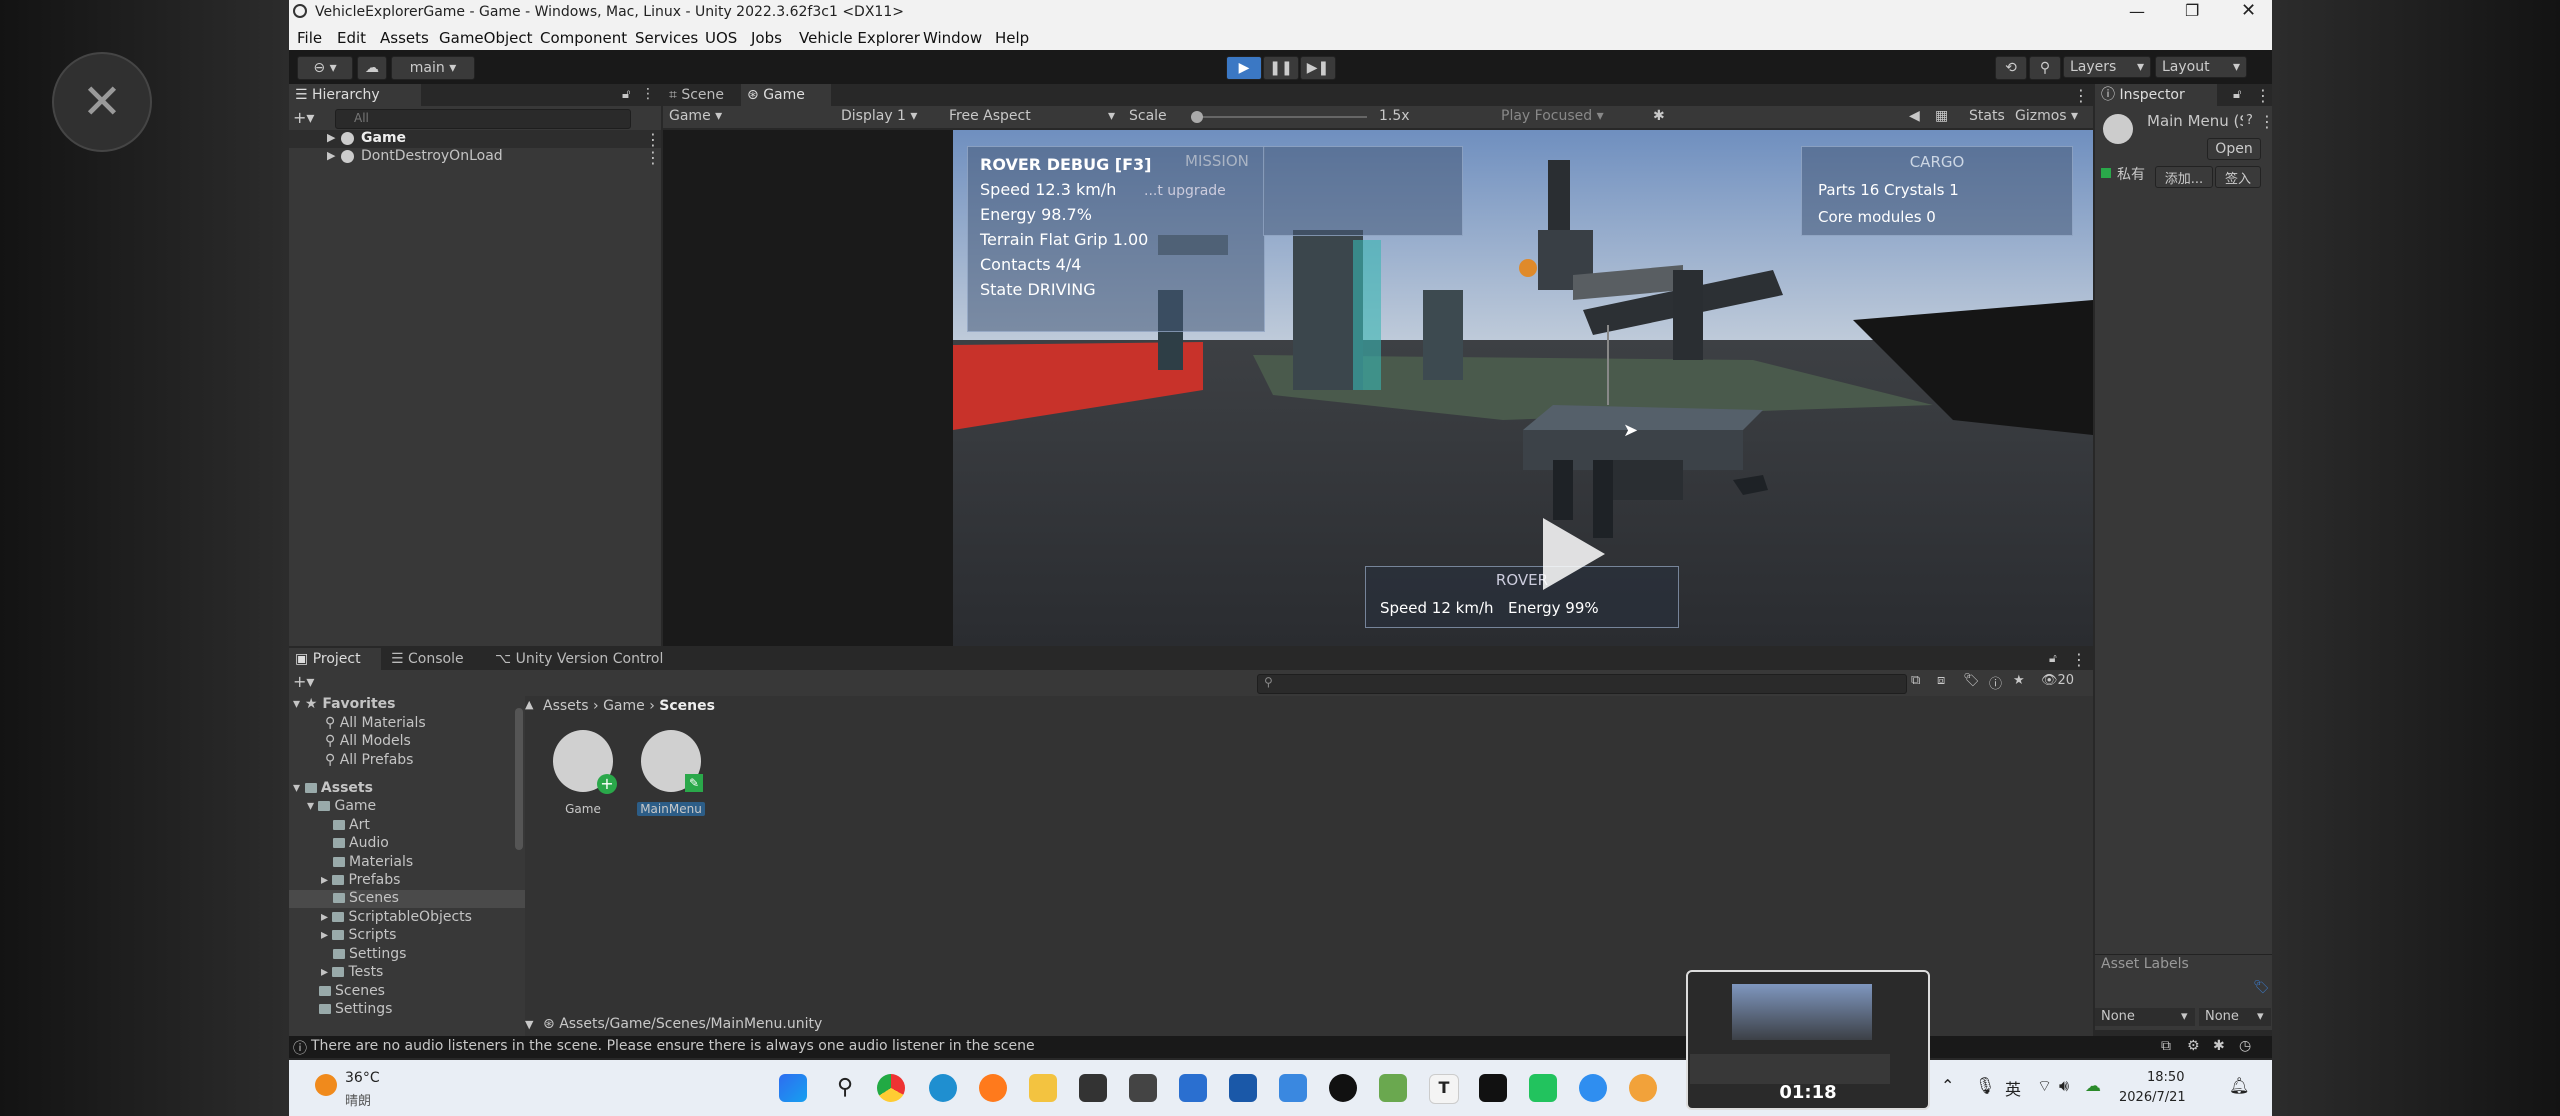 The image size is (2560, 1116). What do you see at coordinates (2044, 1086) in the screenshot?
I see `wifi-icon: ⌔` at bounding box center [2044, 1086].